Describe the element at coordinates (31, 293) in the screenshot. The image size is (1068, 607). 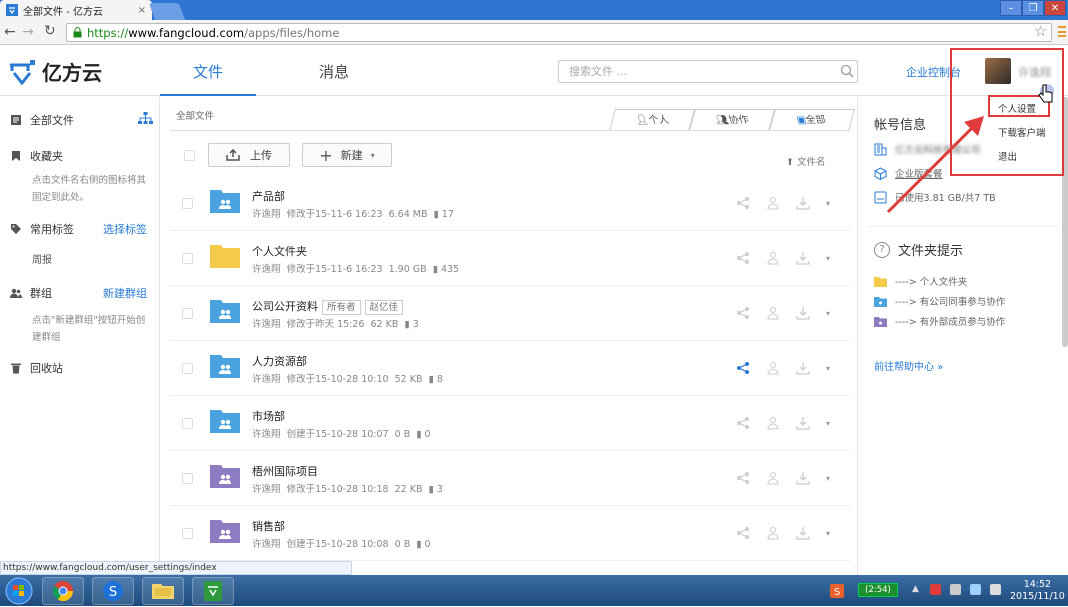
I see `sidebar-item-groups: 群组` at that location.